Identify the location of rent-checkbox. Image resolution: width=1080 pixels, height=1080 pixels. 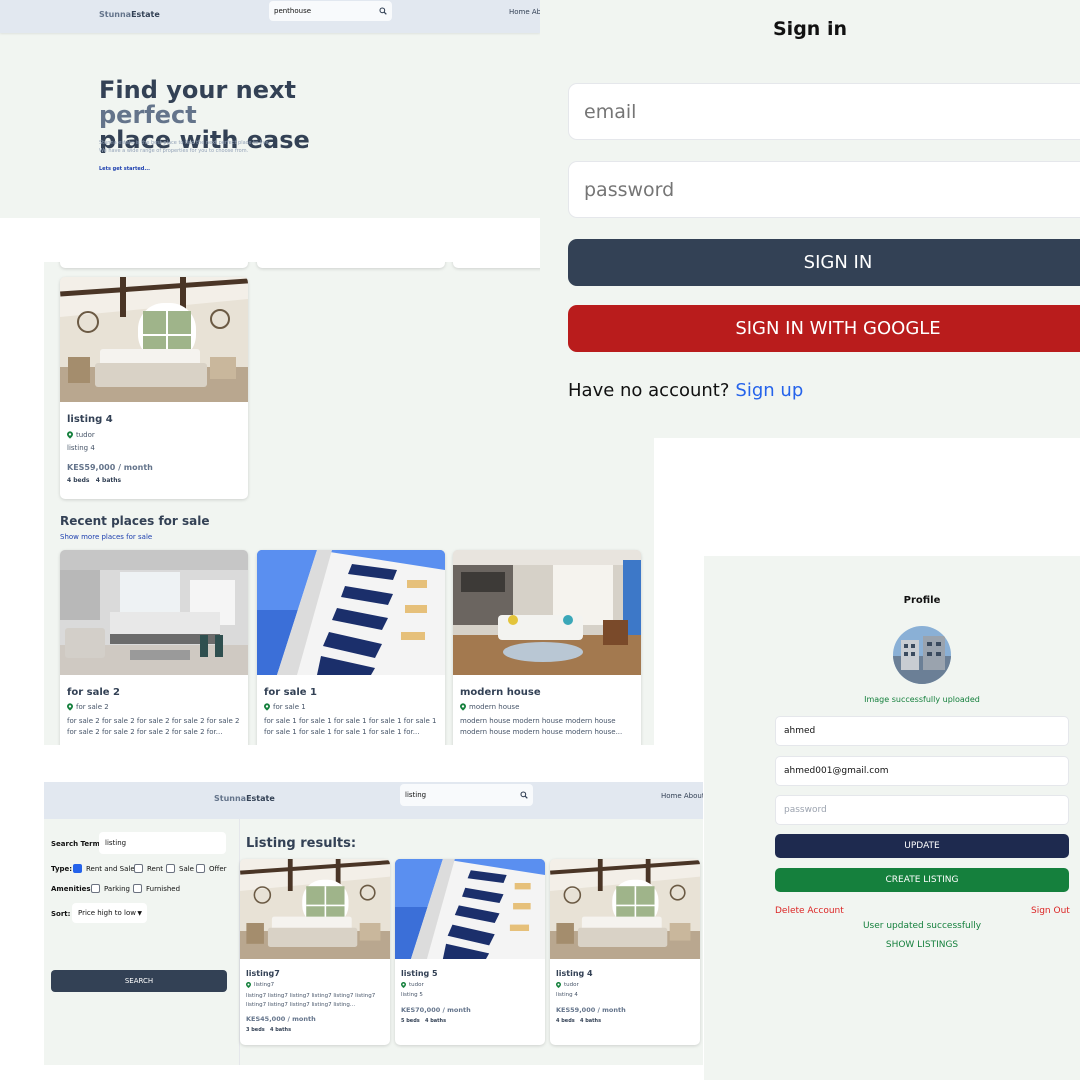
(138, 868).